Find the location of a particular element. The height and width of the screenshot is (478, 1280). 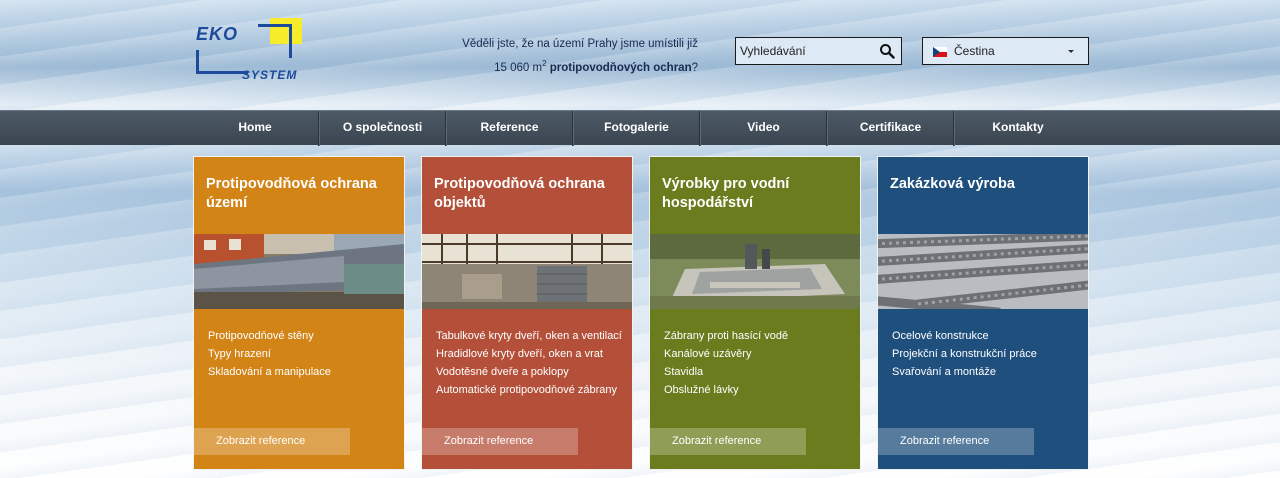

search-input is located at coordinates (803, 51).